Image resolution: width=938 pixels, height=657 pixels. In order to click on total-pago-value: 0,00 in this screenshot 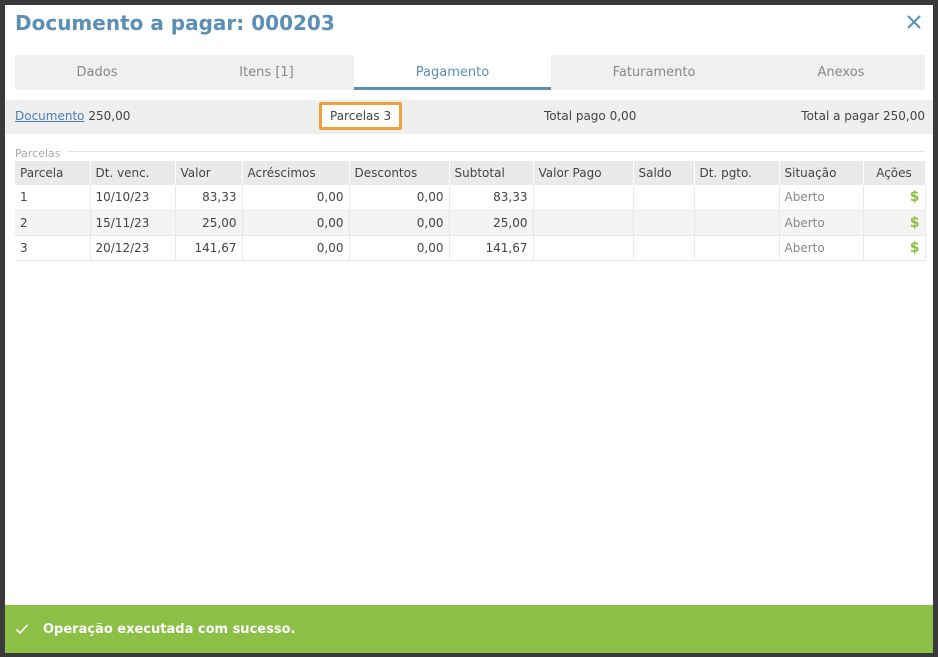, I will do `click(623, 116)`.